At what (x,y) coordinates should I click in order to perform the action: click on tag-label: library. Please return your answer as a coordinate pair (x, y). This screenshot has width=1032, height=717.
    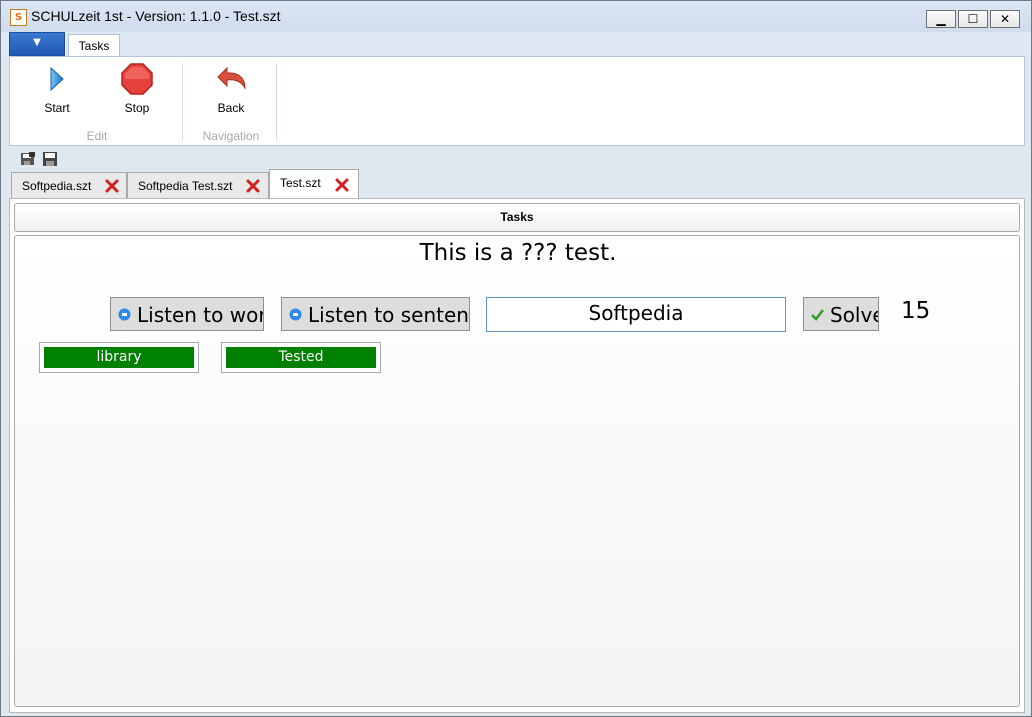
    Looking at the image, I should click on (119, 357).